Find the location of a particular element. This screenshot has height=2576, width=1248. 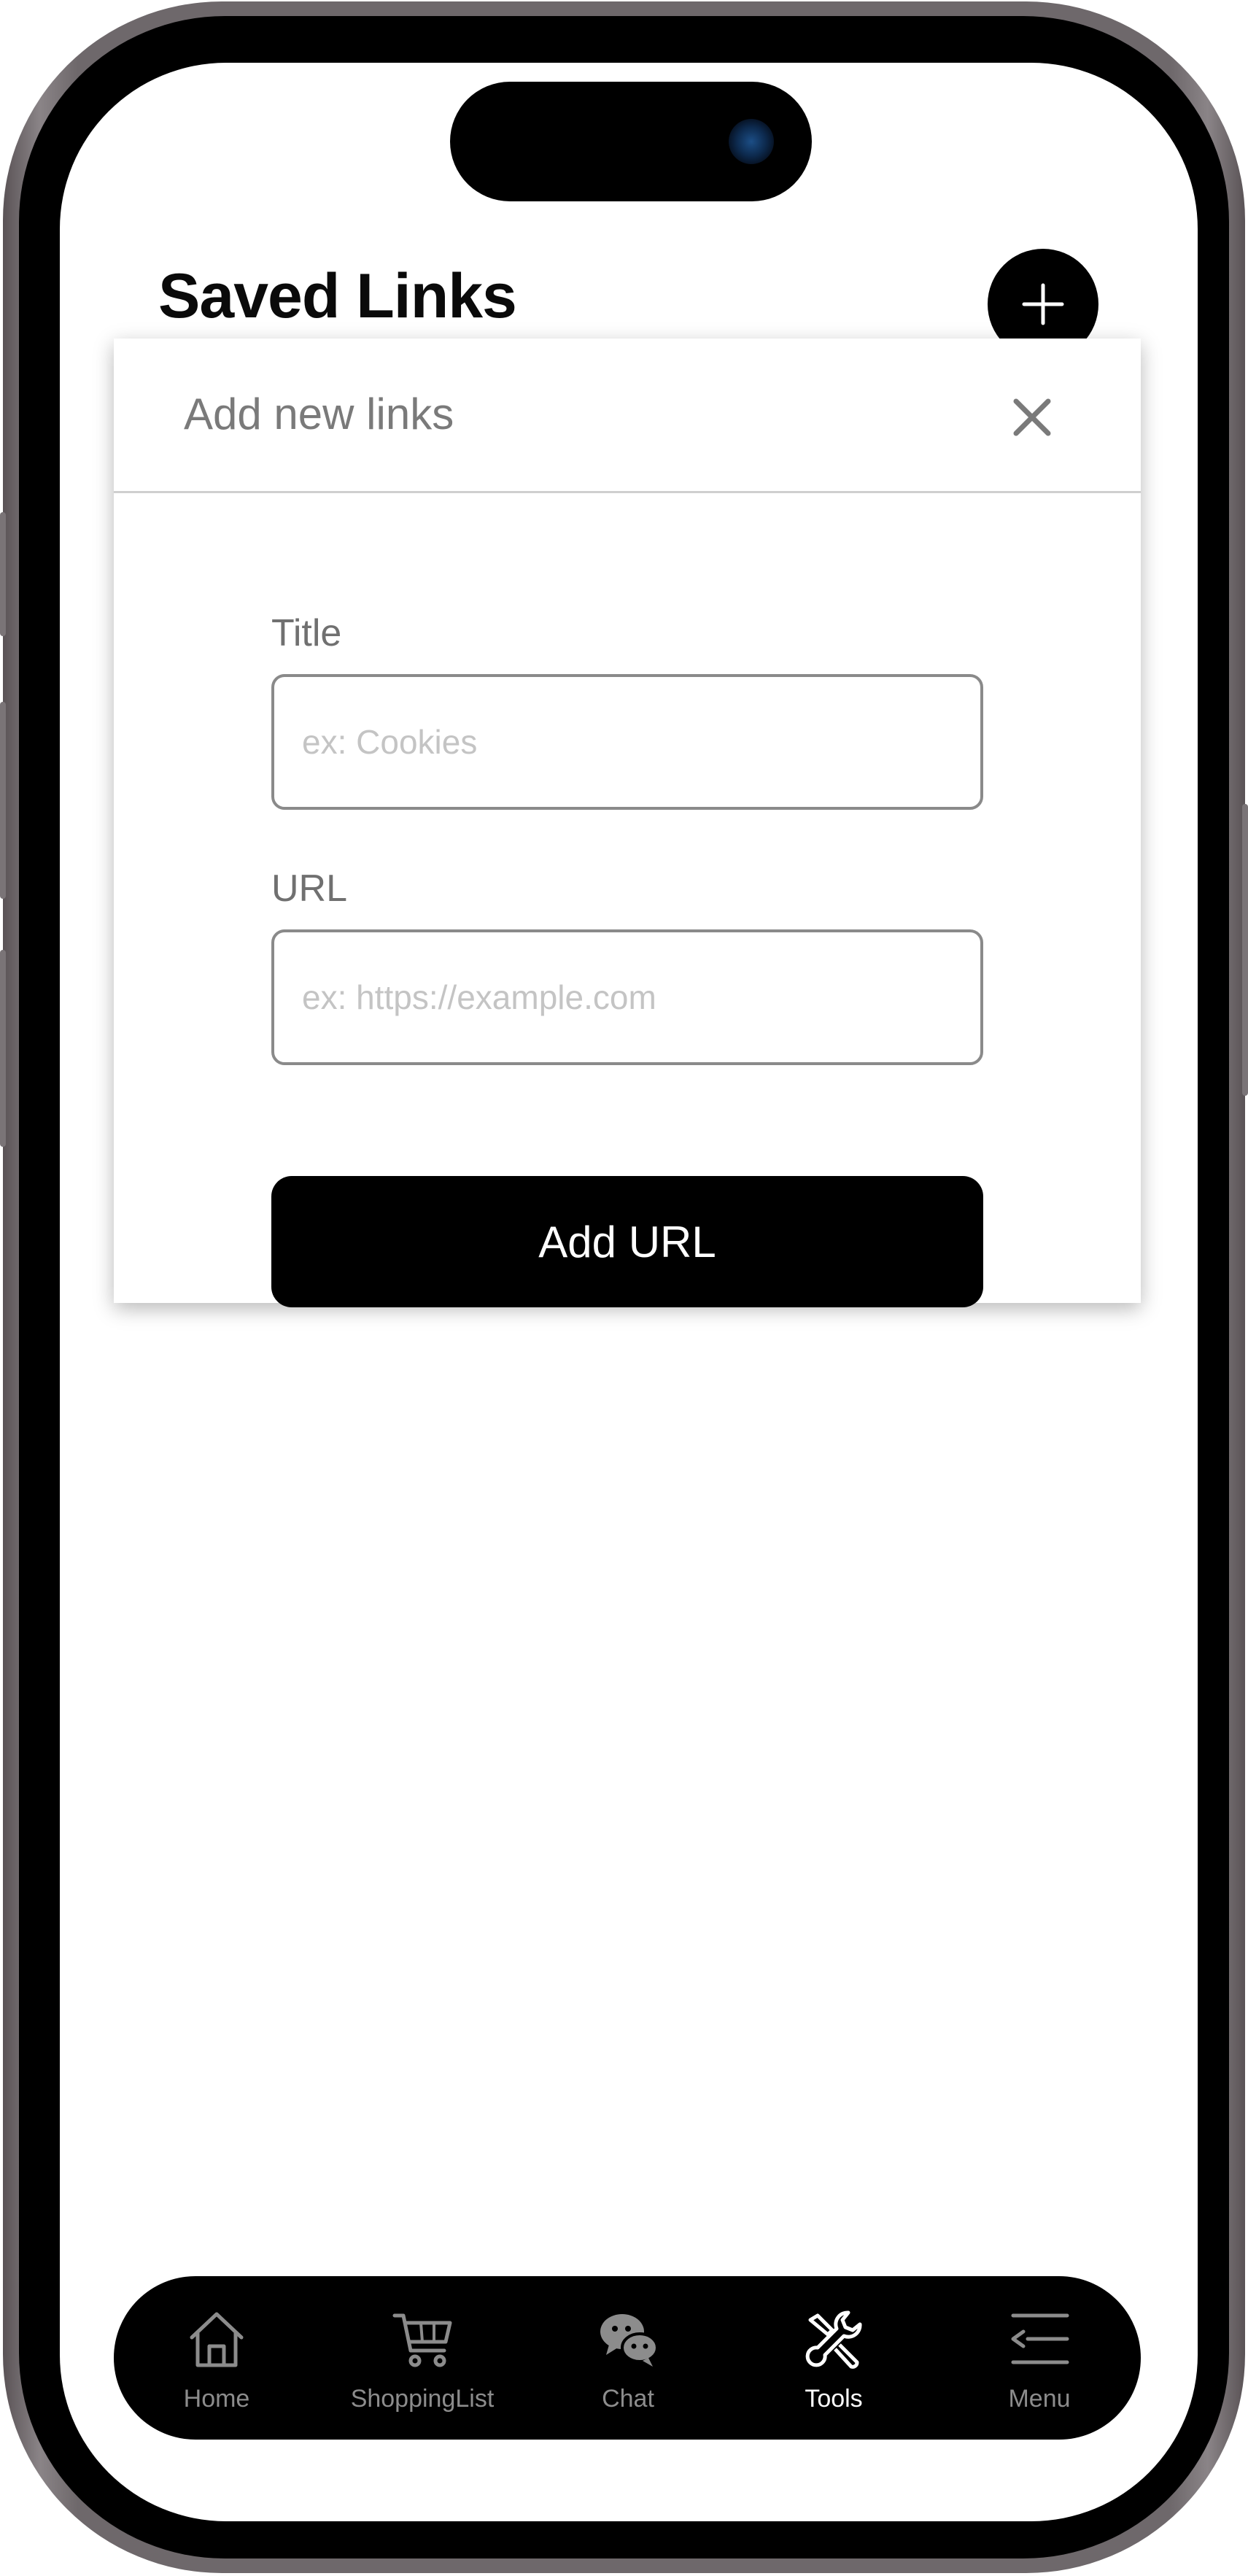

tab-tools: Tools is located at coordinates (834, 2358).